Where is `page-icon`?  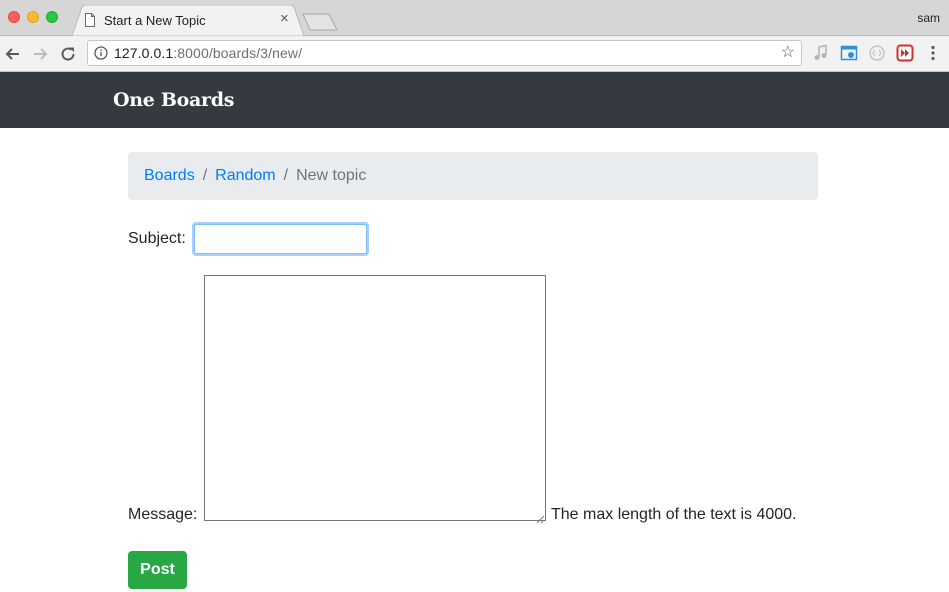 page-icon is located at coordinates (90, 22).